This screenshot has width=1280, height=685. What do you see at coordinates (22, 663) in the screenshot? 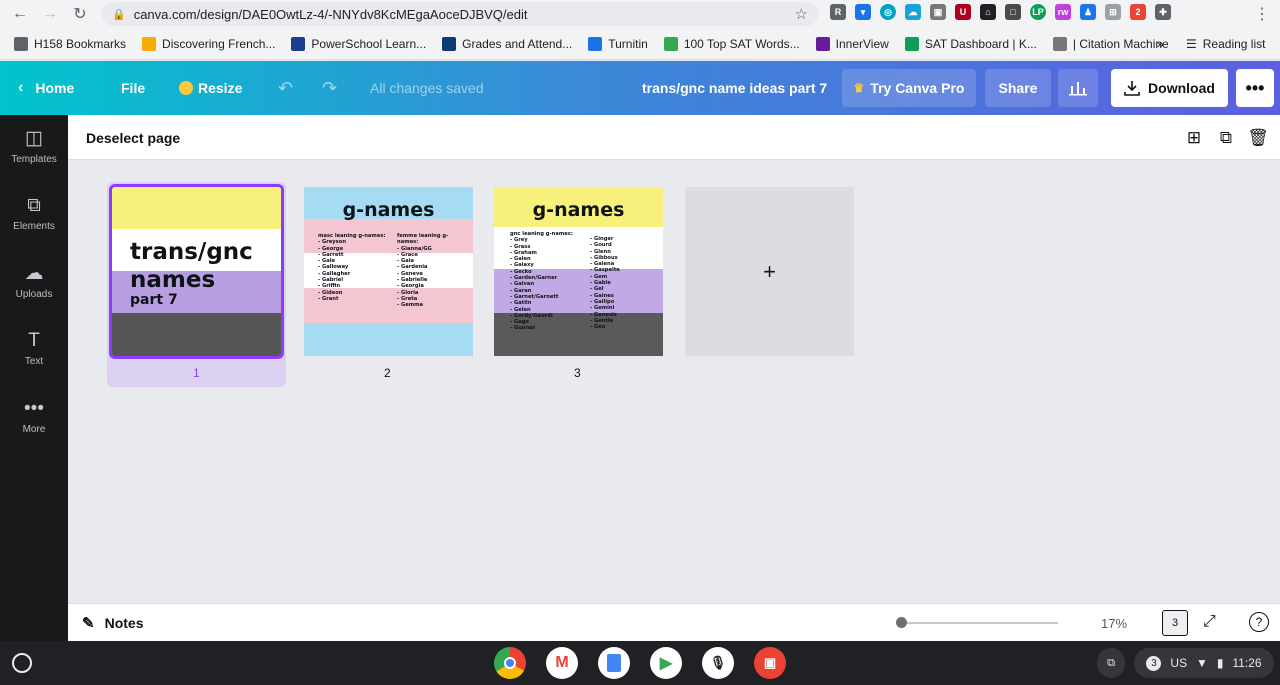
I see `launcher-icon` at bounding box center [22, 663].